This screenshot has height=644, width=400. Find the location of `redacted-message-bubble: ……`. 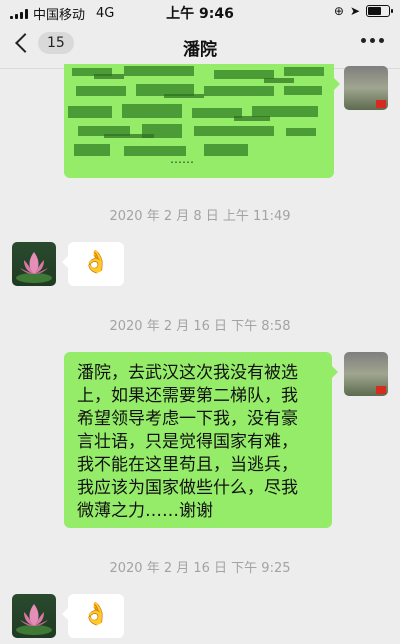

redacted-message-bubble: …… is located at coordinates (202, 121).